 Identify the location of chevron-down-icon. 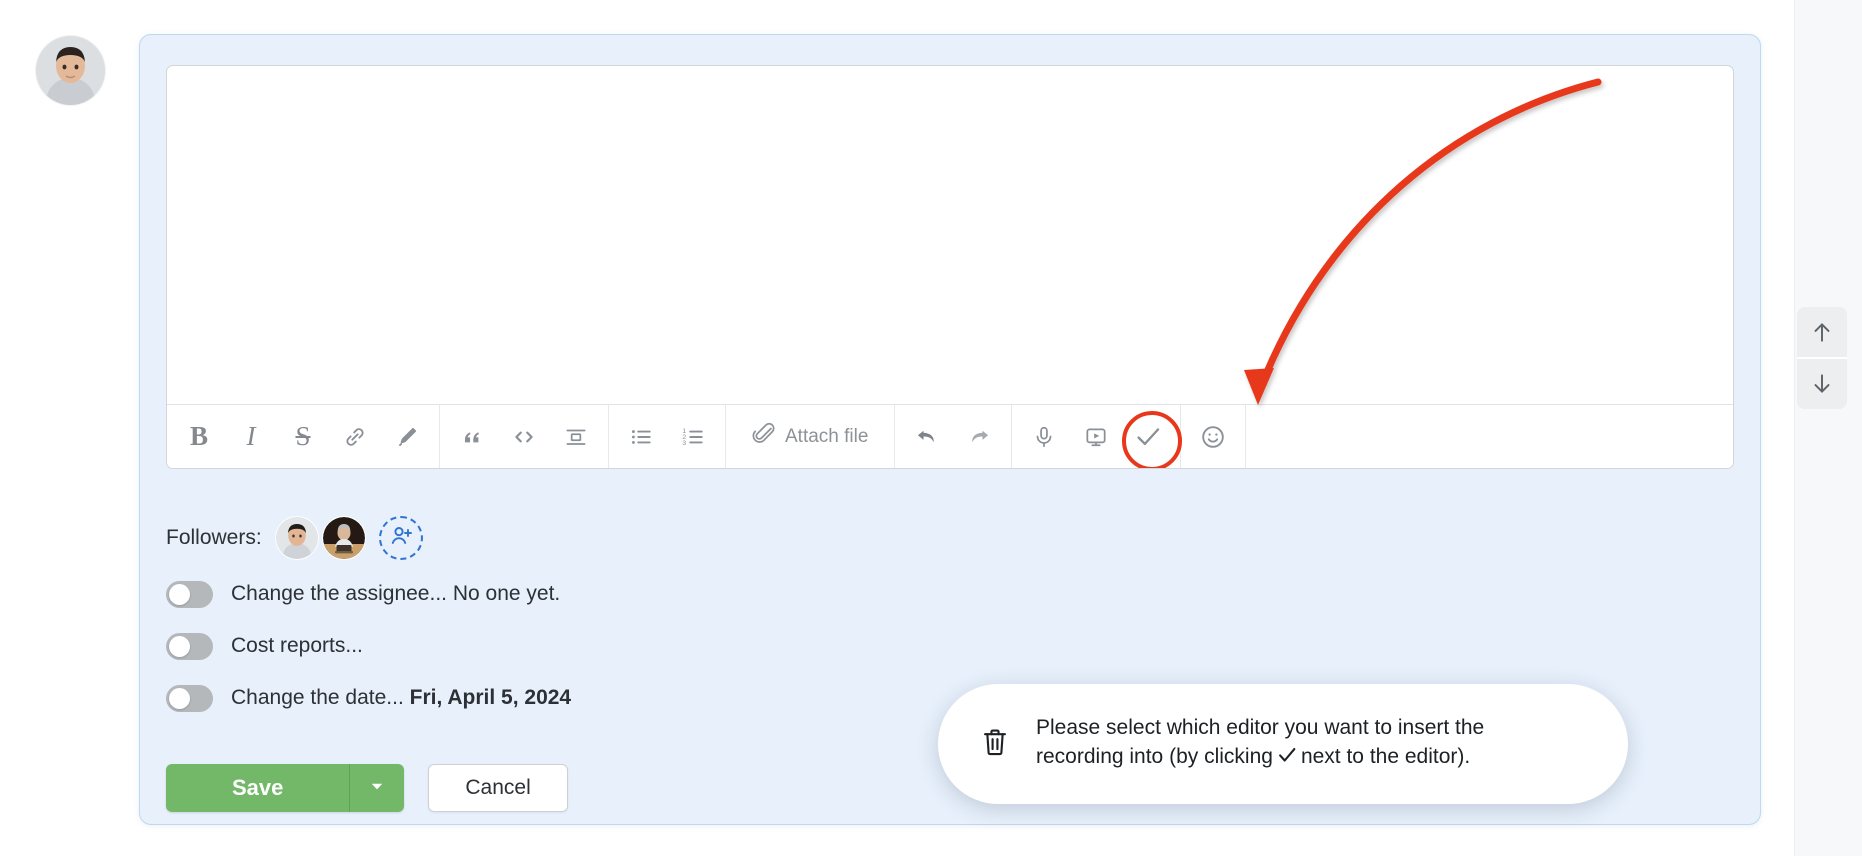
(377, 788).